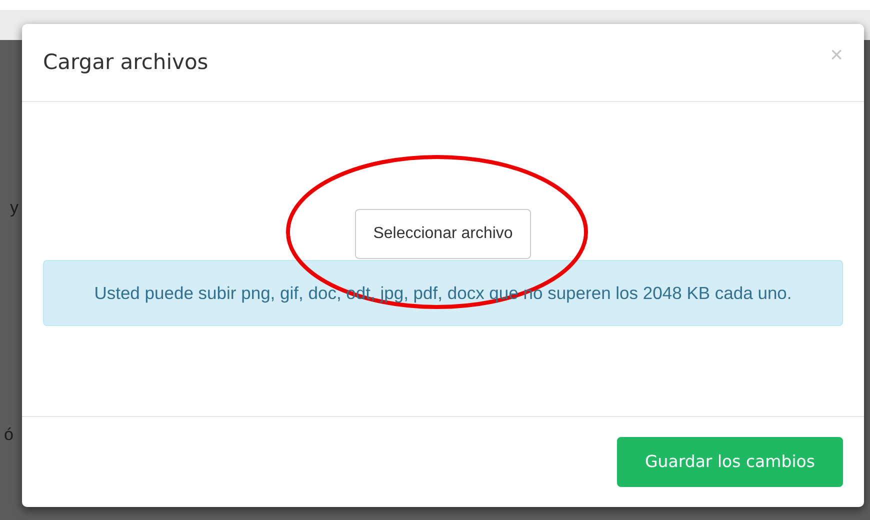  I want to click on background-text: y, so click(15, 207).